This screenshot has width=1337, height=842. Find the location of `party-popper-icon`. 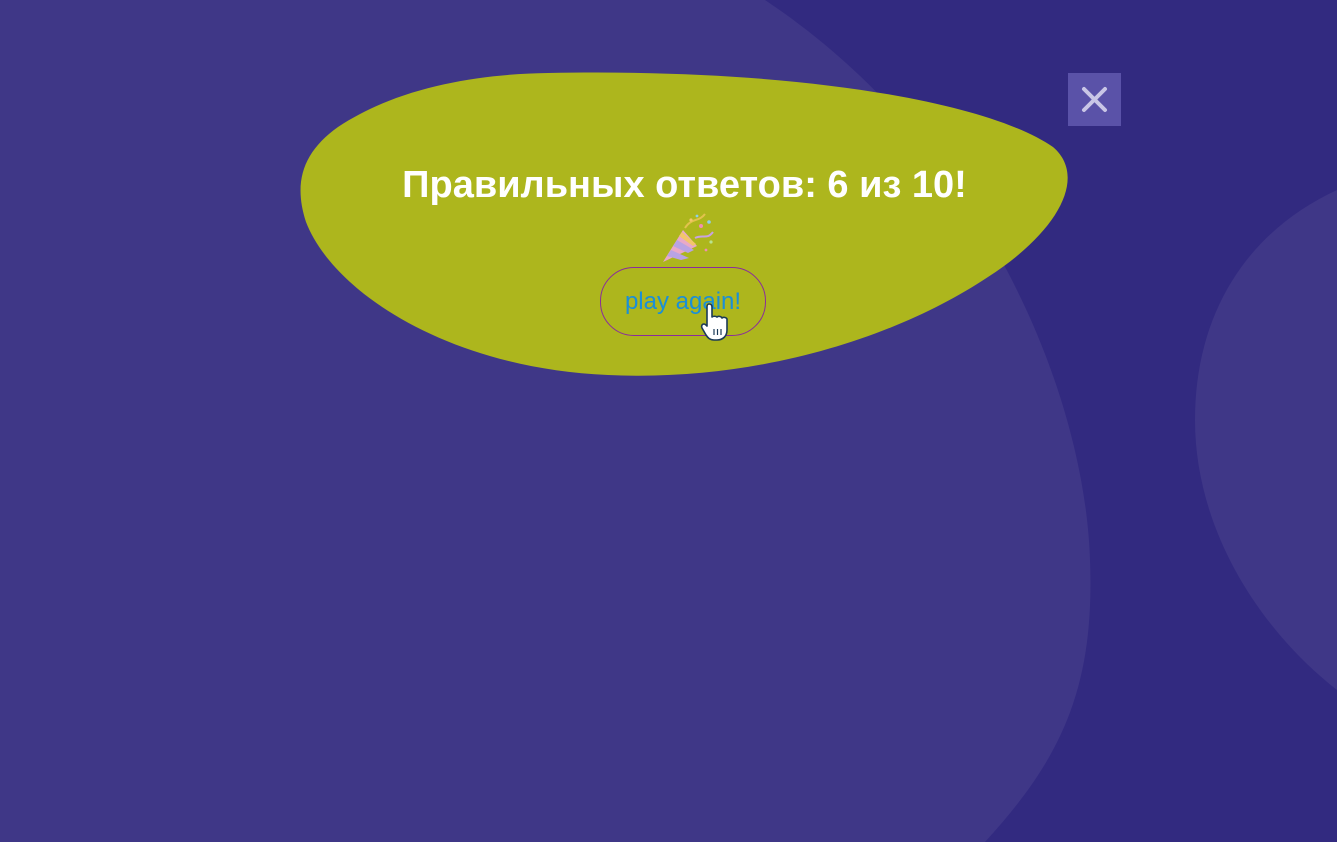

party-popper-icon is located at coordinates (688, 238).